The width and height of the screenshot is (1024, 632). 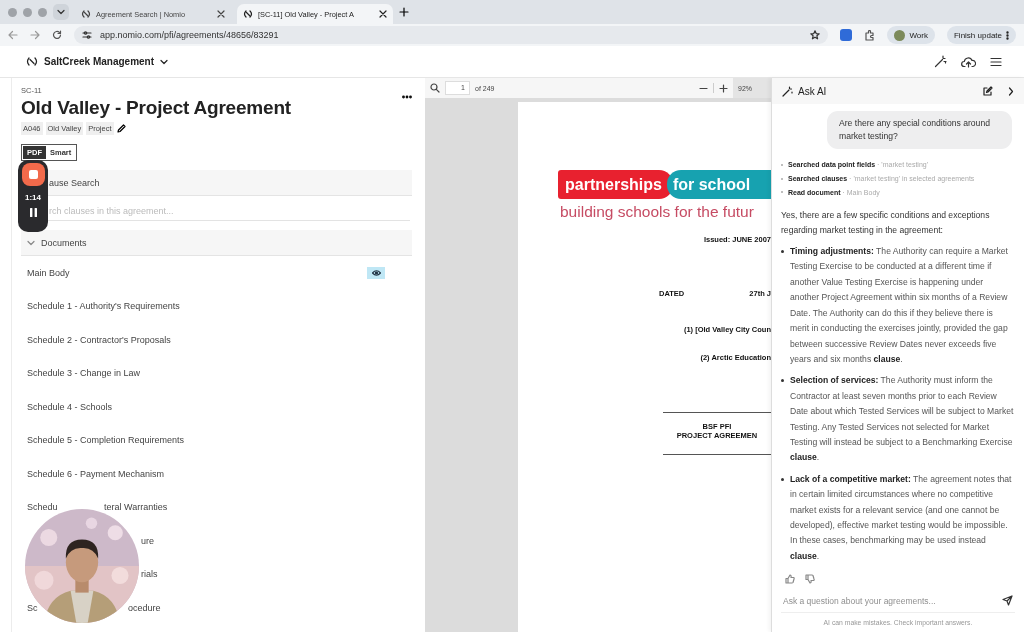 What do you see at coordinates (870, 35) in the screenshot?
I see `puzzle-icon` at bounding box center [870, 35].